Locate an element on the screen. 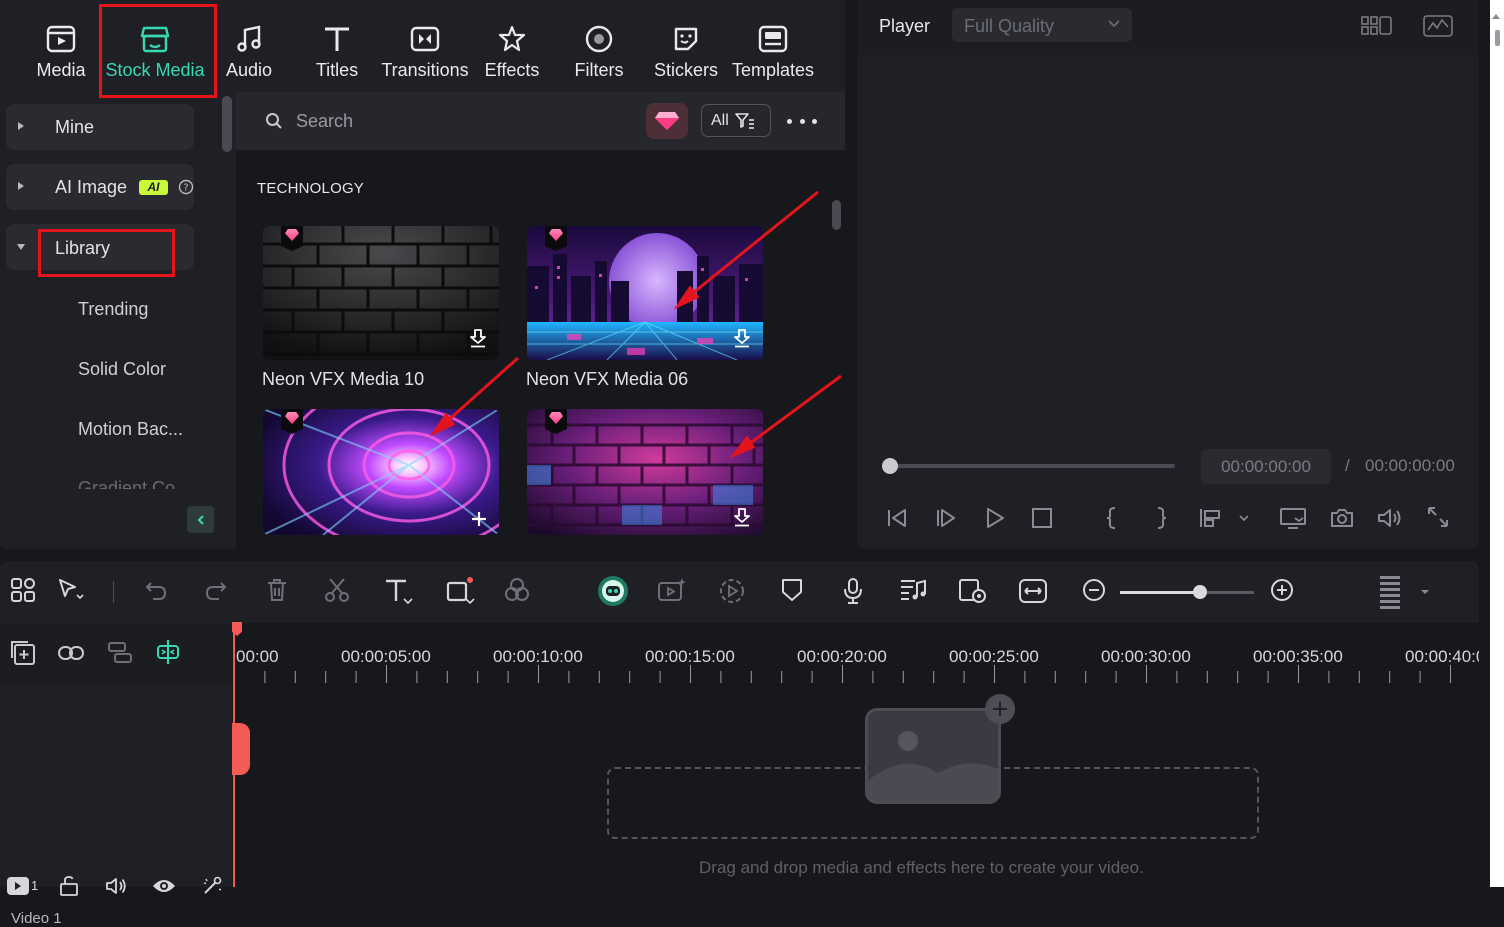 Image resolution: width=1504 pixels, height=927 pixels. ai-video-icon is located at coordinates (672, 590).